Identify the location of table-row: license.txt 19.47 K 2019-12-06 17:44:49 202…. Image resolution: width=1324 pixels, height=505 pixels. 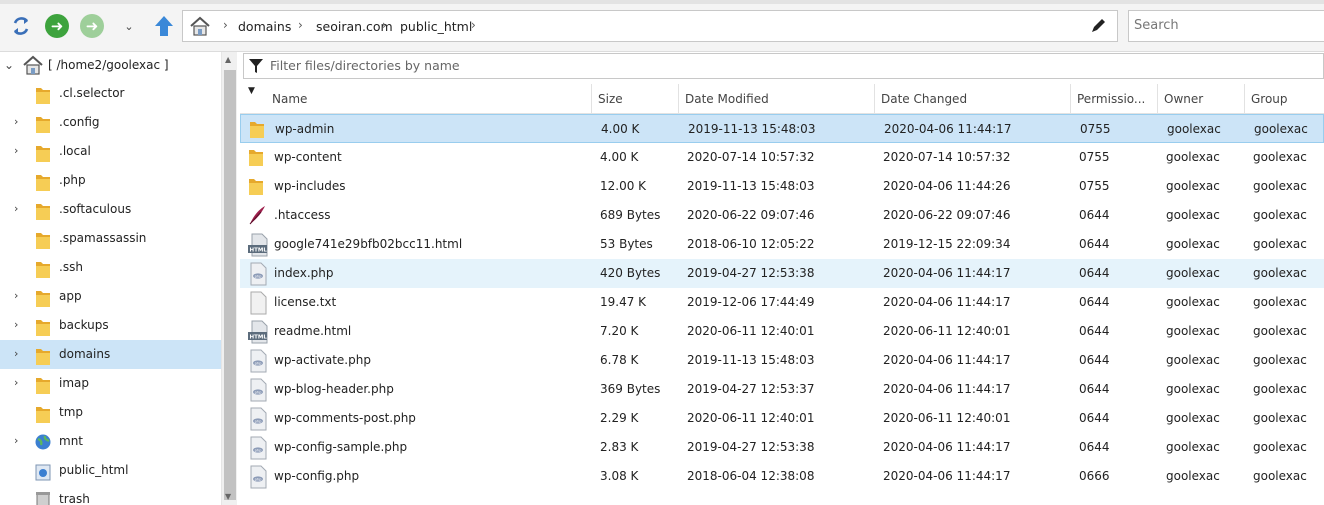
(782, 302).